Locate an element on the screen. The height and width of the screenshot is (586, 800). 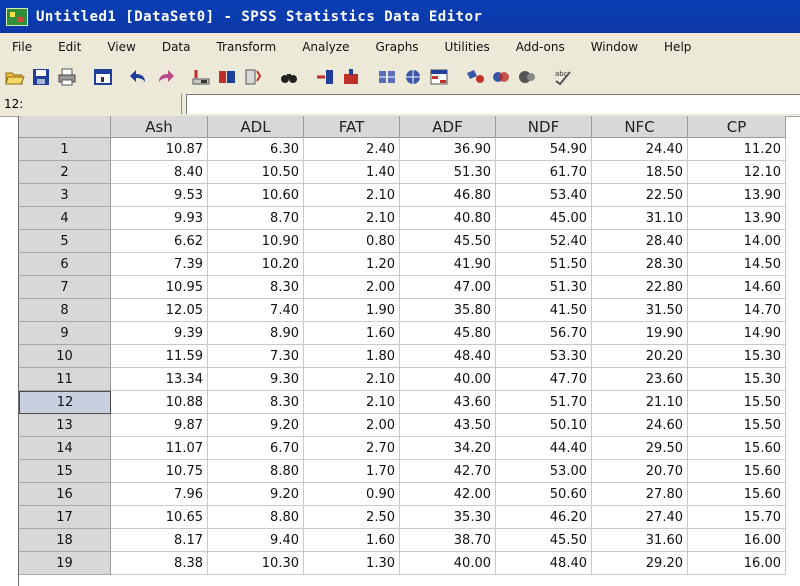
data-cell: 46.20 is located at coordinates (544, 517).